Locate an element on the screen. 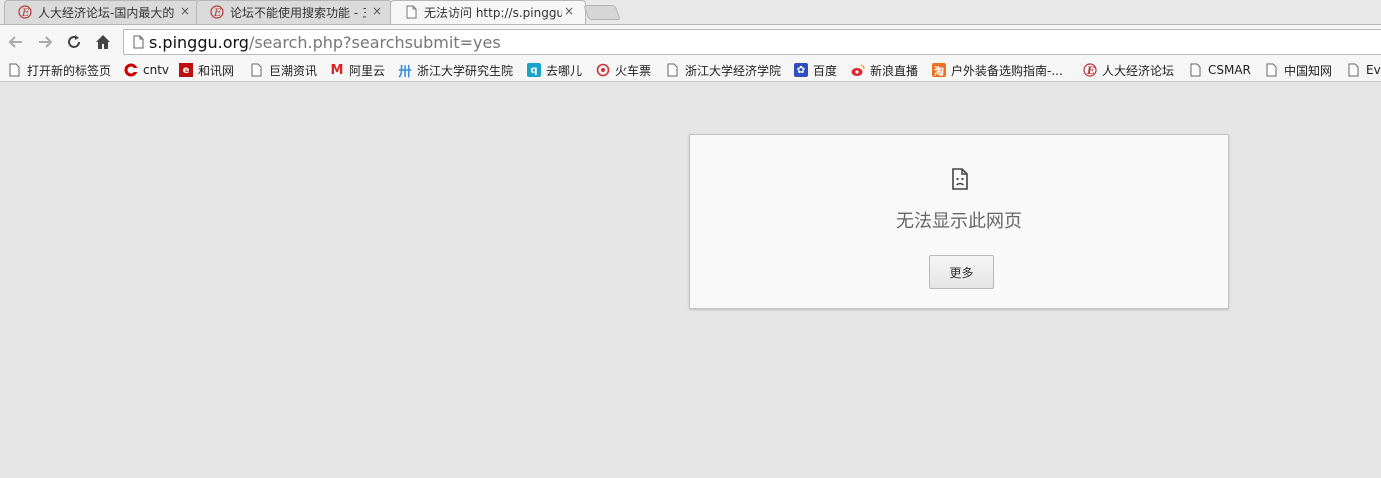  bookmark-hexun: e 和讯网 is located at coordinates (206, 70).